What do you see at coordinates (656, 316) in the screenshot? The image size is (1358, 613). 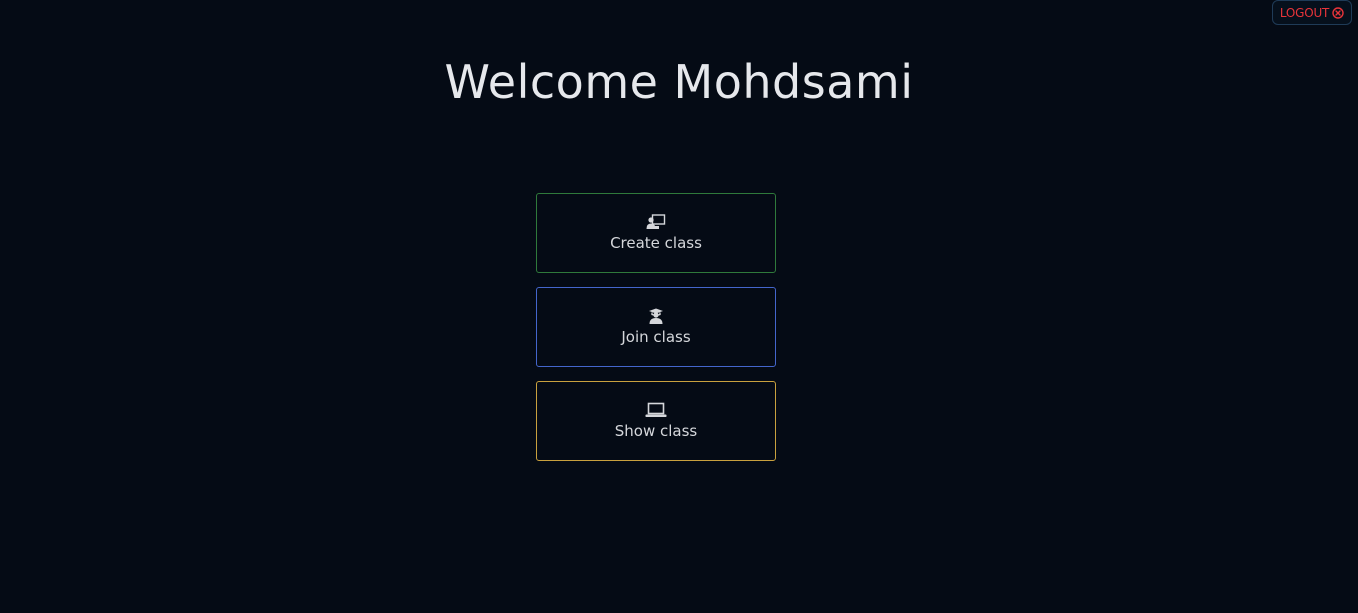 I see `graduate-student-icon` at bounding box center [656, 316].